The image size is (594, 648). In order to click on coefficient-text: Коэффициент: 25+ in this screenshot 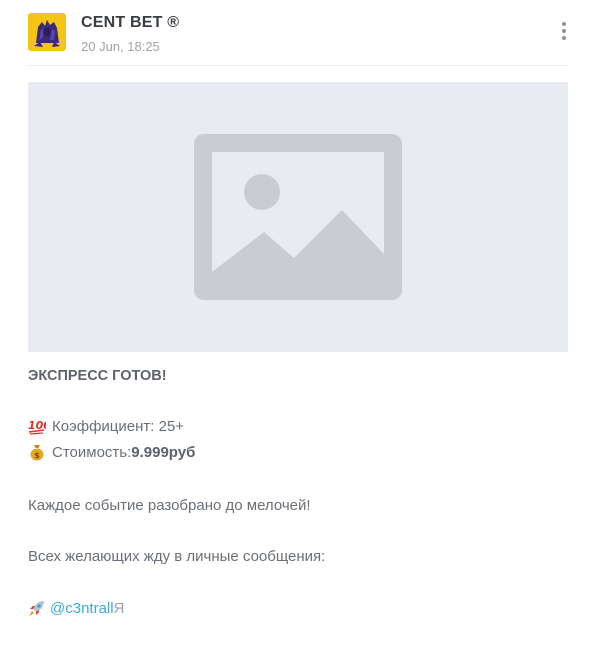, I will do `click(118, 426)`.